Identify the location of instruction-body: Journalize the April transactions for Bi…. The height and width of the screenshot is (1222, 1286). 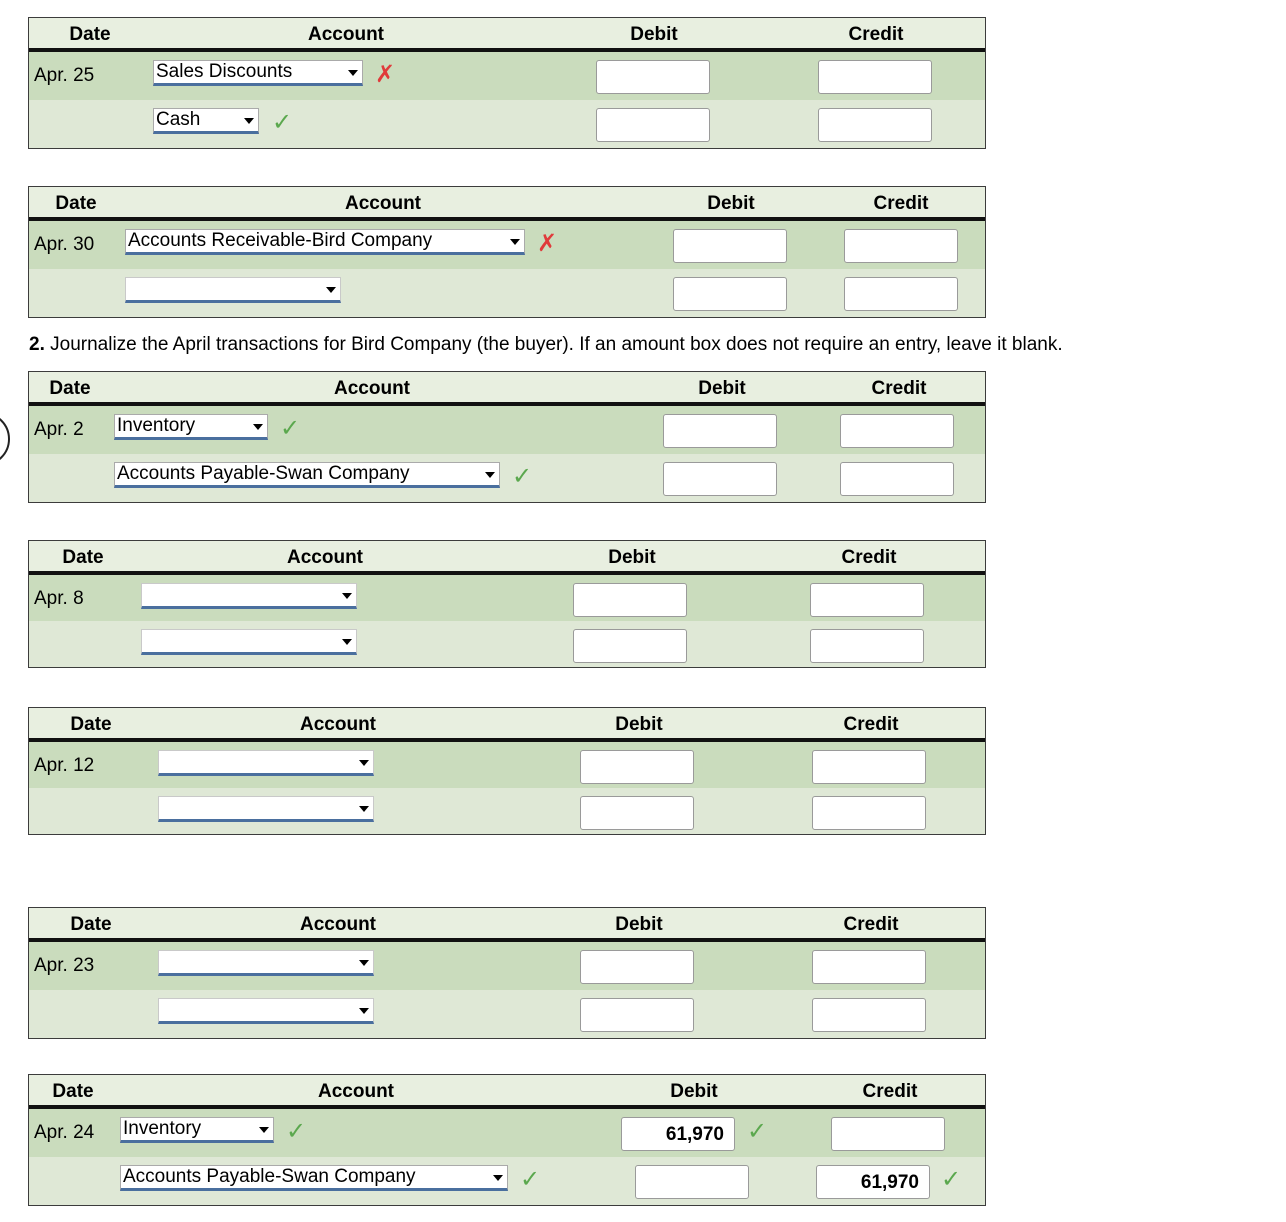
(556, 344).